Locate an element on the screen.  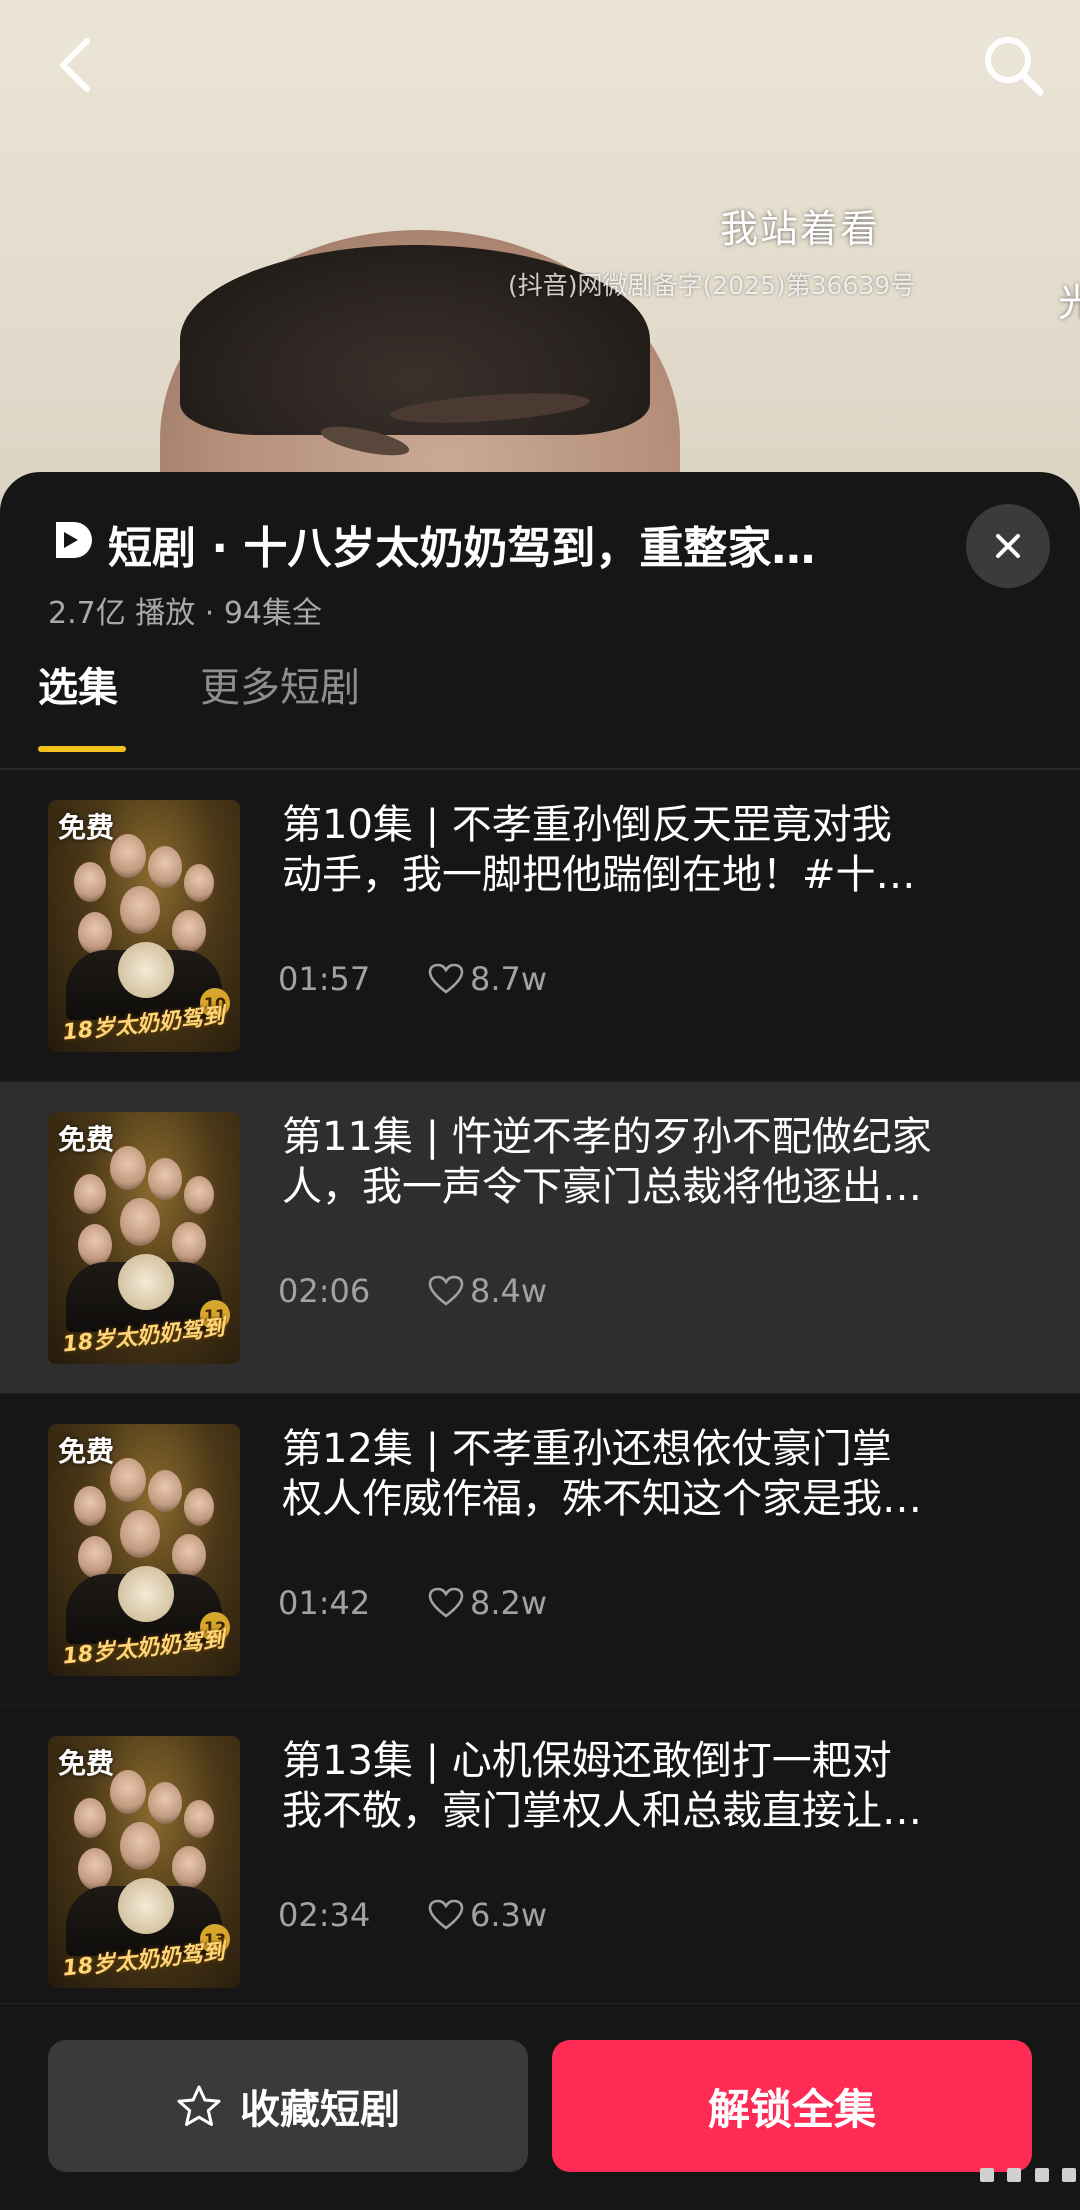
episode-thumbnail: 免费 11 18岁太奶奶驾到 重整家族荣耀II is located at coordinates (144, 1238).